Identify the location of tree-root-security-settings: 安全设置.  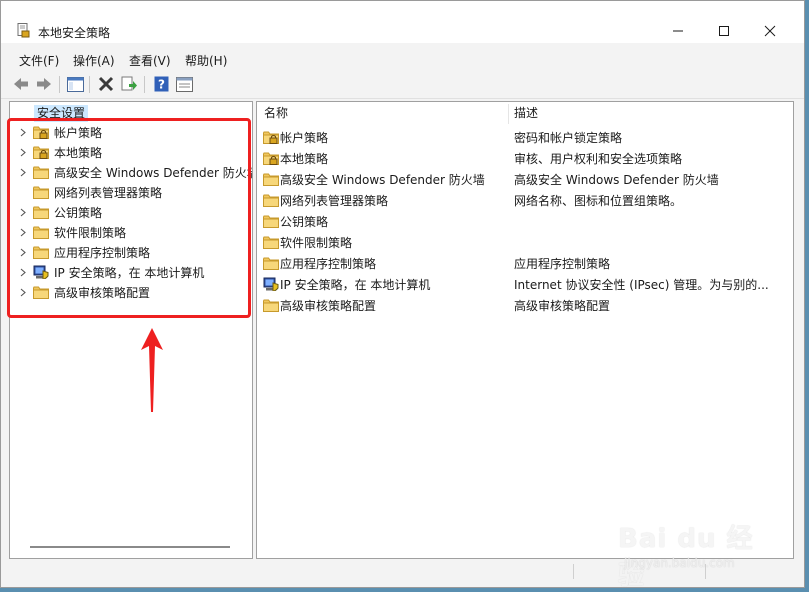
(61, 113).